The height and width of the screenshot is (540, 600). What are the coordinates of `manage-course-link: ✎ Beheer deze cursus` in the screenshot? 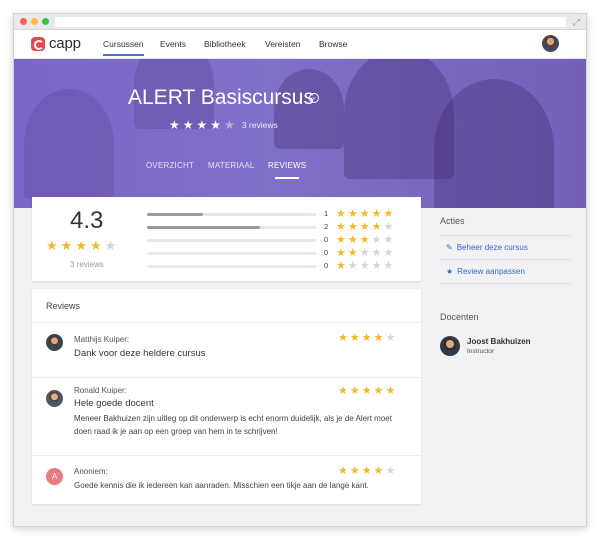 It's located at (487, 247).